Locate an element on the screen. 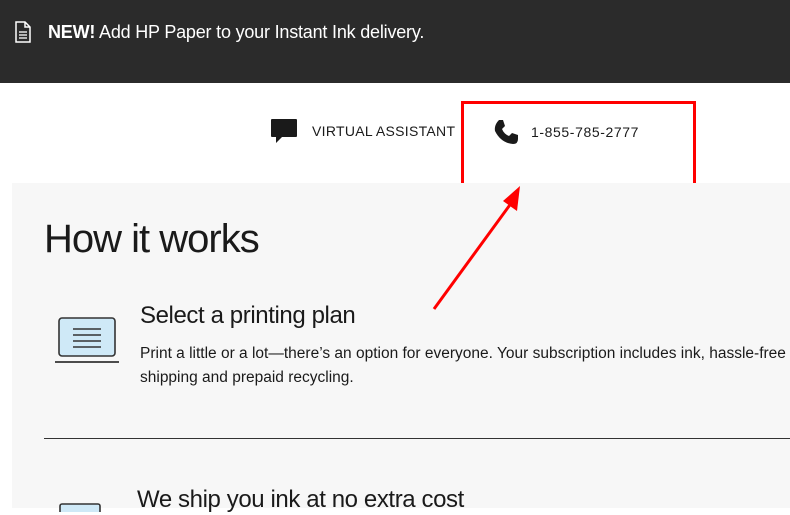 The width and height of the screenshot is (790, 515). divider is located at coordinates (417, 438).